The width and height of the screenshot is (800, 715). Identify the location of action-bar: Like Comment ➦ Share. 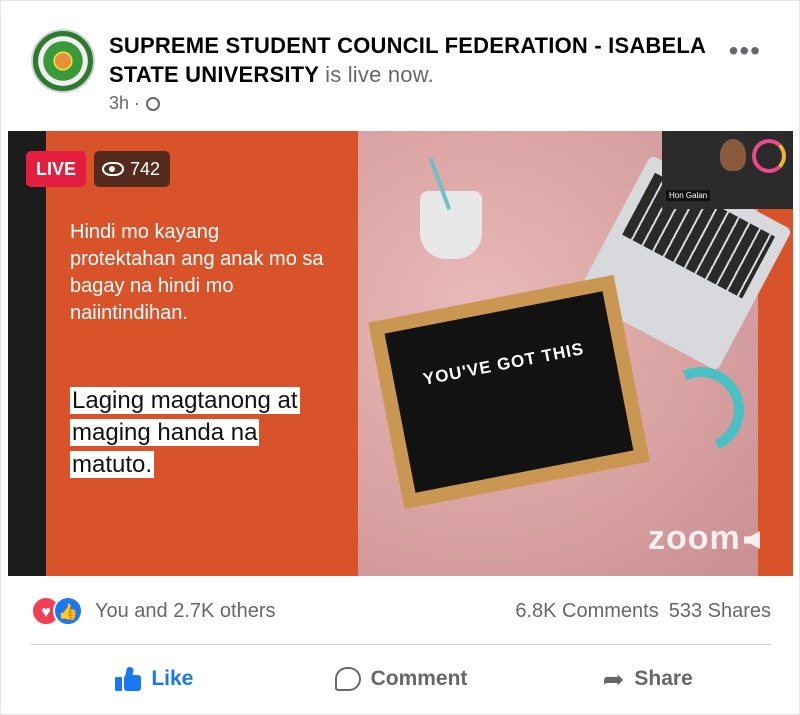
(401, 679).